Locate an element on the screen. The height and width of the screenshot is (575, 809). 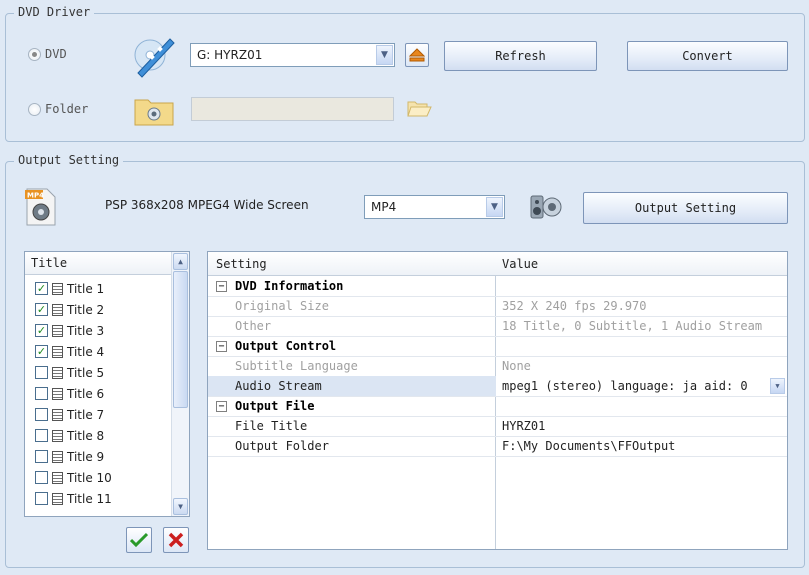
convert-button: Convert is located at coordinates (707, 56).